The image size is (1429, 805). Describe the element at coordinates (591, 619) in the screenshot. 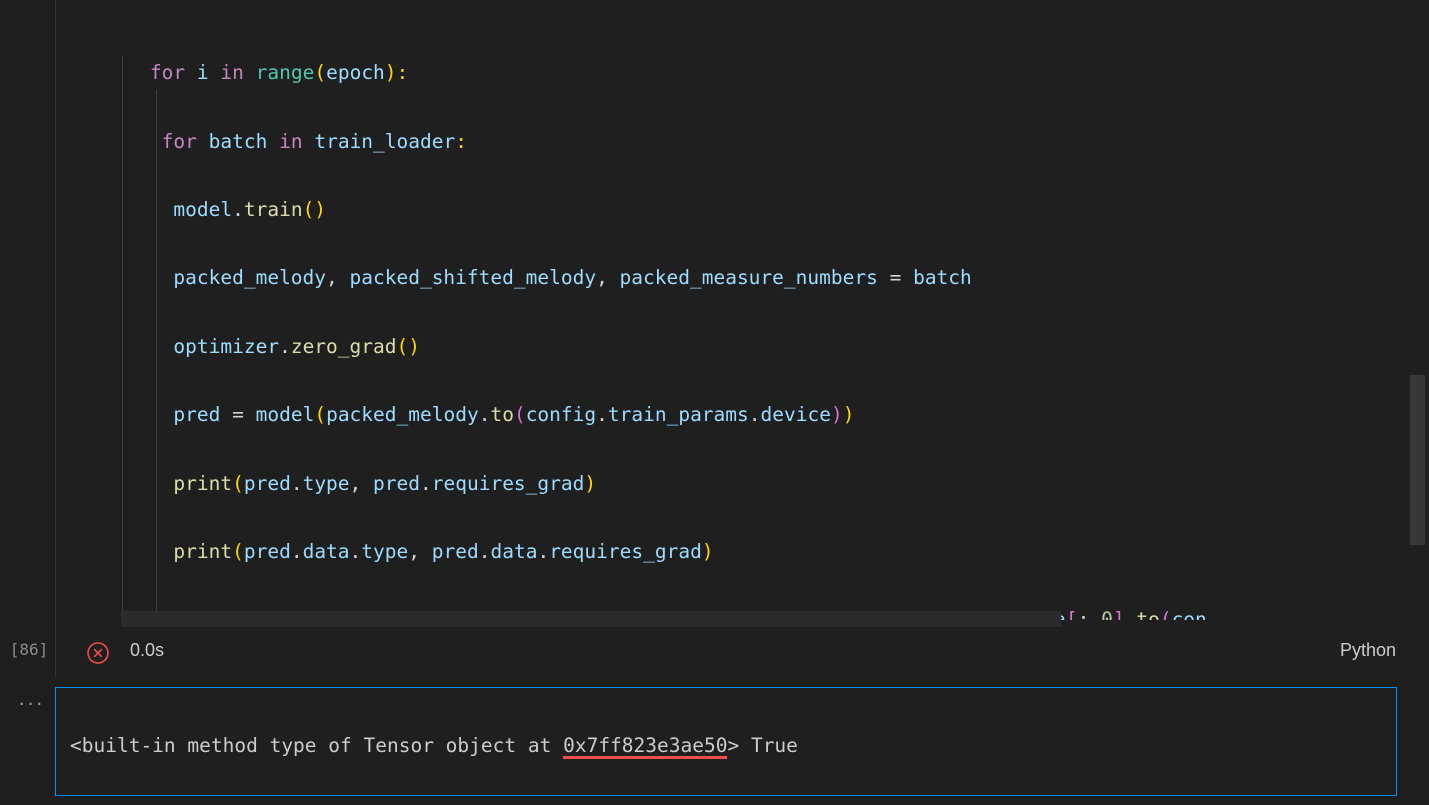

I see `editor-horizontal-scrollbar-thumb` at that location.